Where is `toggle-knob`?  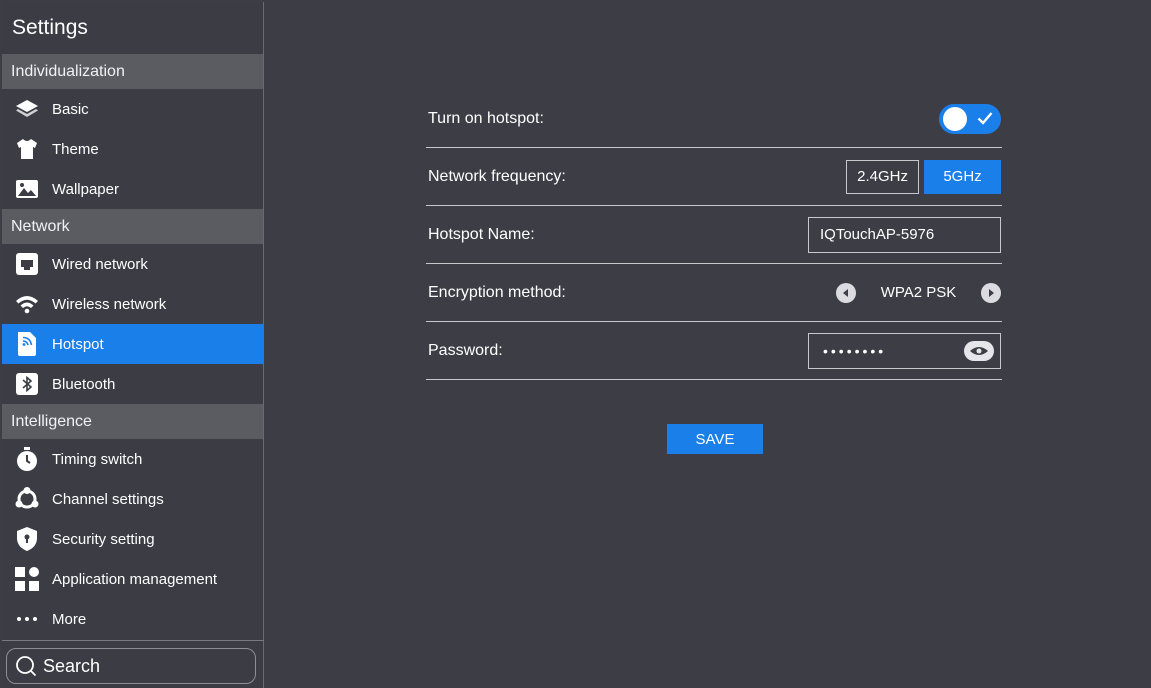
toggle-knob is located at coordinates (955, 118).